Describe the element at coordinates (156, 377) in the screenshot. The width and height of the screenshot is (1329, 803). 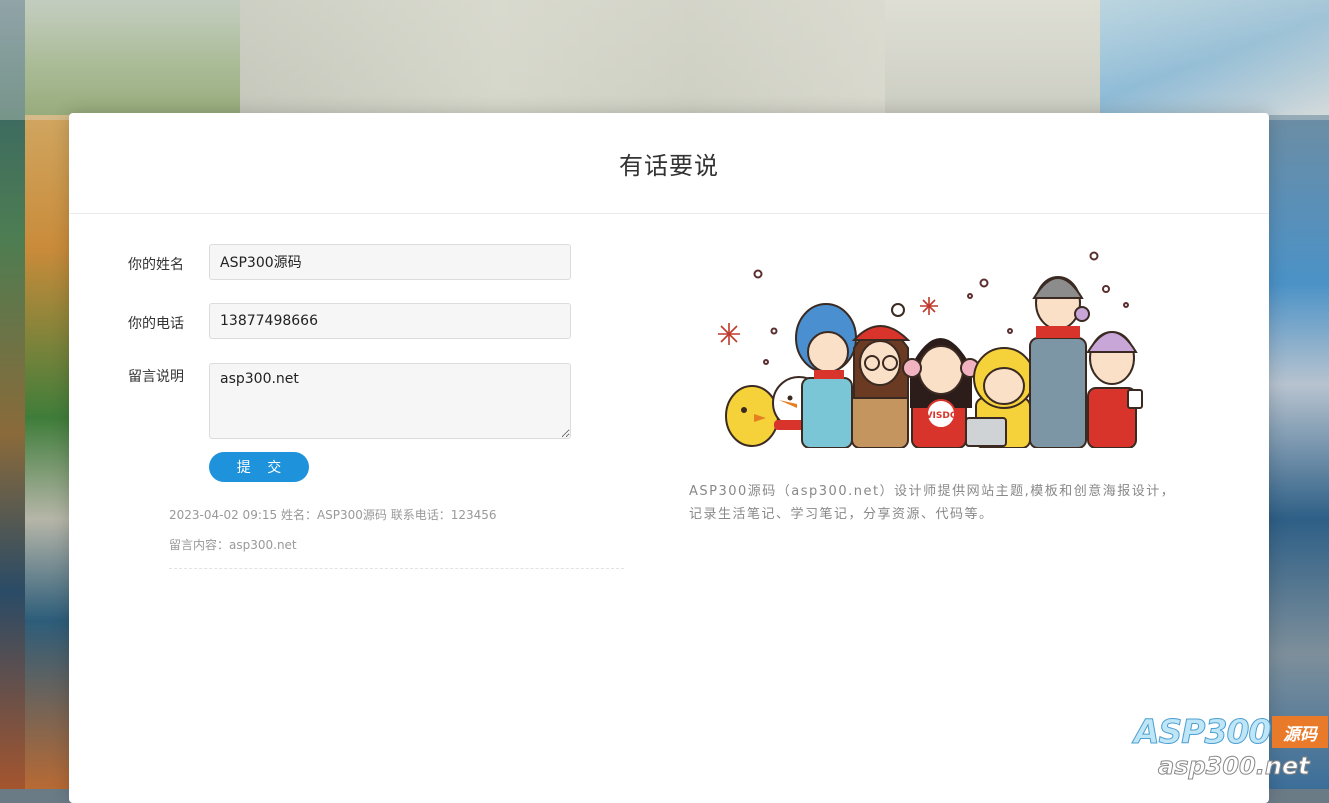
I see `message-label: 留言说明` at that location.